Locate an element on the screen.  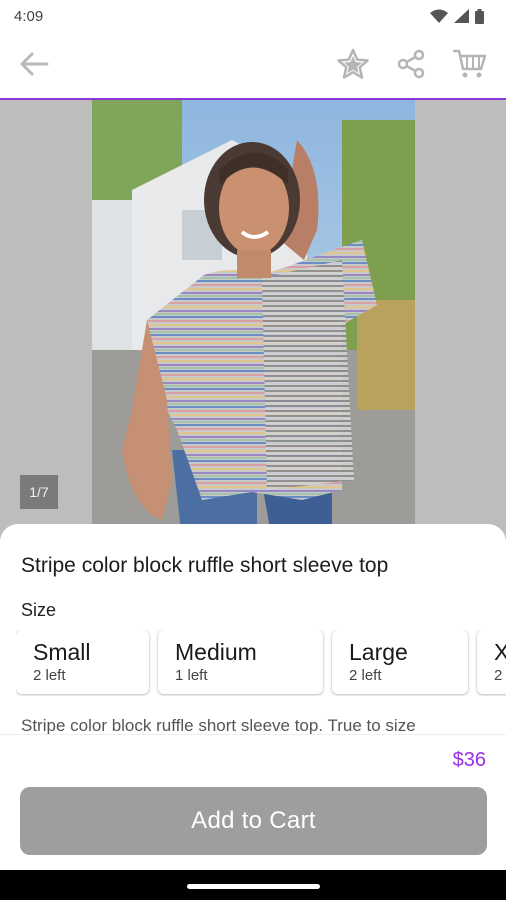
arrow-left-icon is located at coordinates (34, 64).